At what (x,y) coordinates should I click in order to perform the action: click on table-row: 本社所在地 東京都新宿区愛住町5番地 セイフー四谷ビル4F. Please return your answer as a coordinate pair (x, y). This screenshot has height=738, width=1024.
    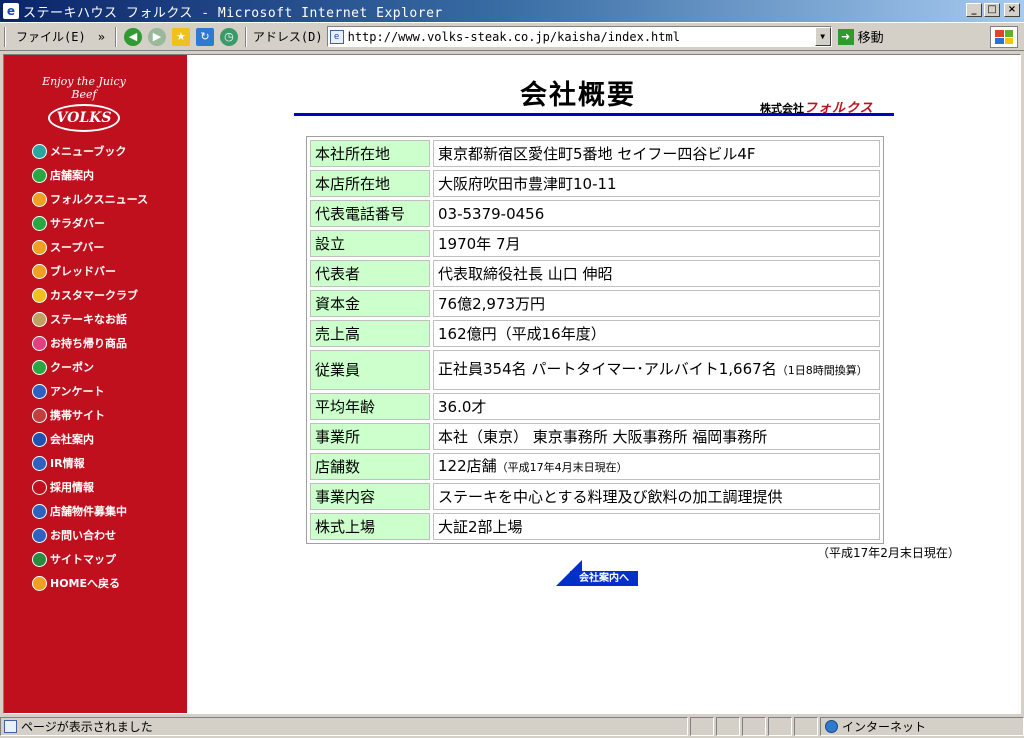
    Looking at the image, I should click on (595, 153).